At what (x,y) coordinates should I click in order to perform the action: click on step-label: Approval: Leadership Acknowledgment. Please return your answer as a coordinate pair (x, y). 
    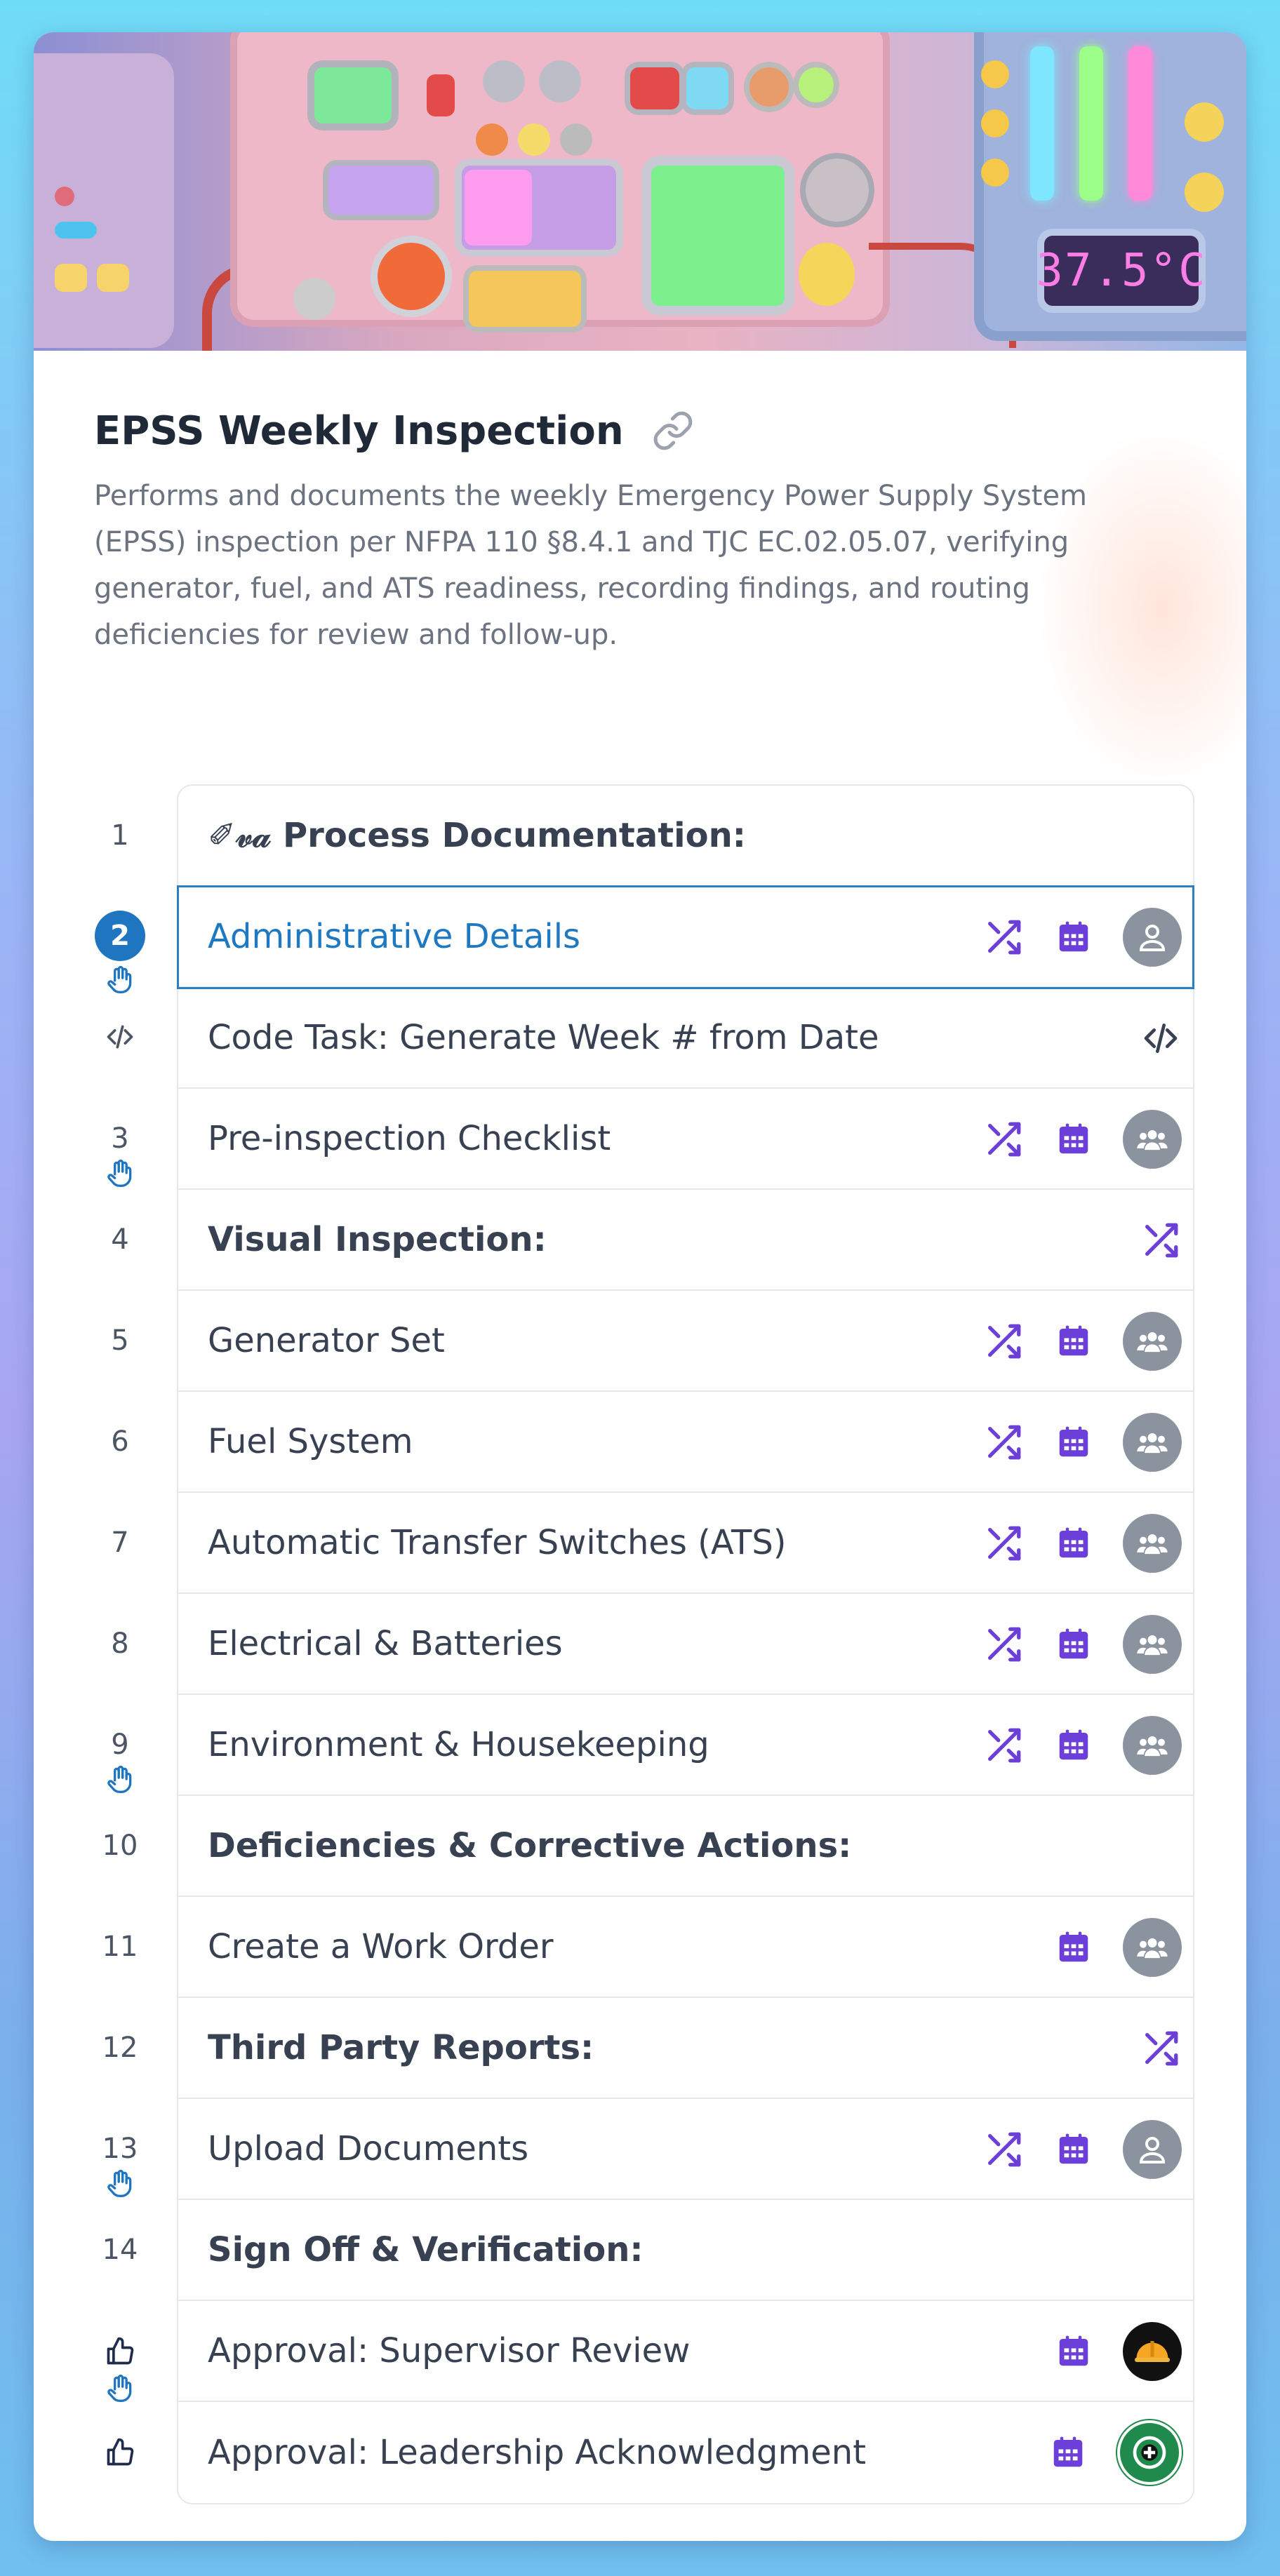
    Looking at the image, I should click on (537, 2452).